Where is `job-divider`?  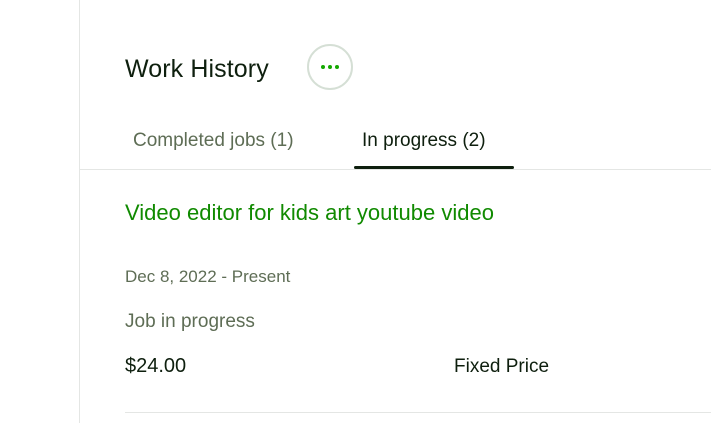 job-divider is located at coordinates (418, 412).